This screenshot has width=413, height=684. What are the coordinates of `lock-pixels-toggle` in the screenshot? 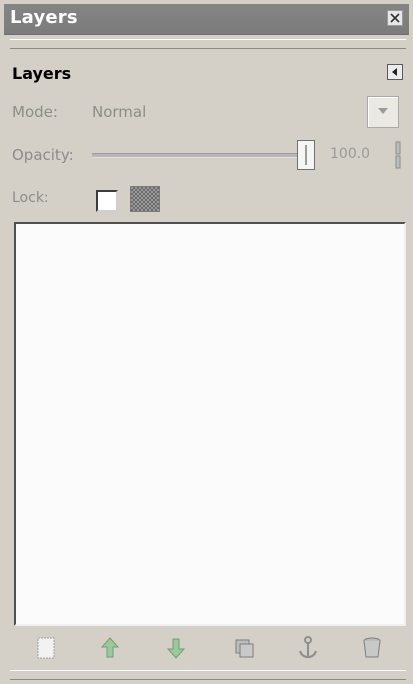 It's located at (145, 199).